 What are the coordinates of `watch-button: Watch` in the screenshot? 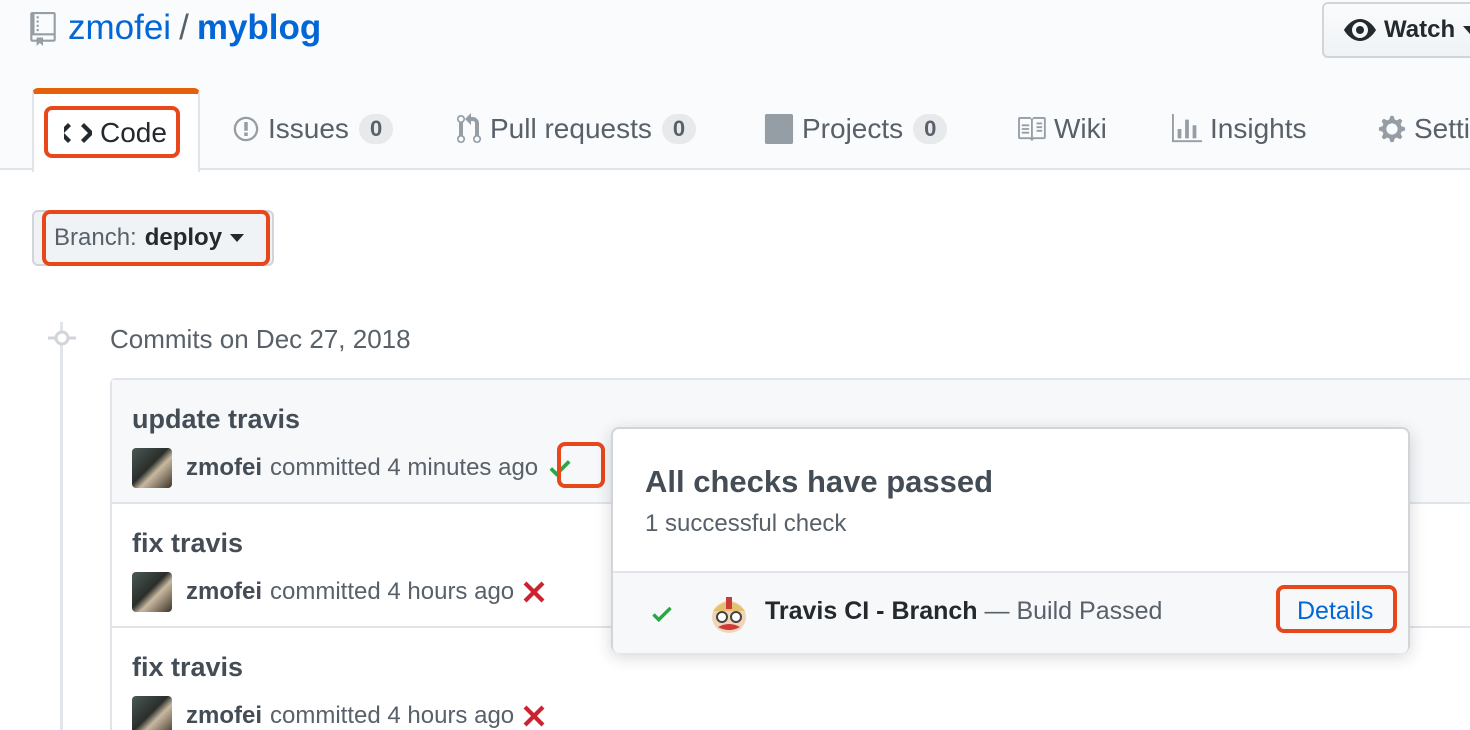 It's located at (1396, 30).